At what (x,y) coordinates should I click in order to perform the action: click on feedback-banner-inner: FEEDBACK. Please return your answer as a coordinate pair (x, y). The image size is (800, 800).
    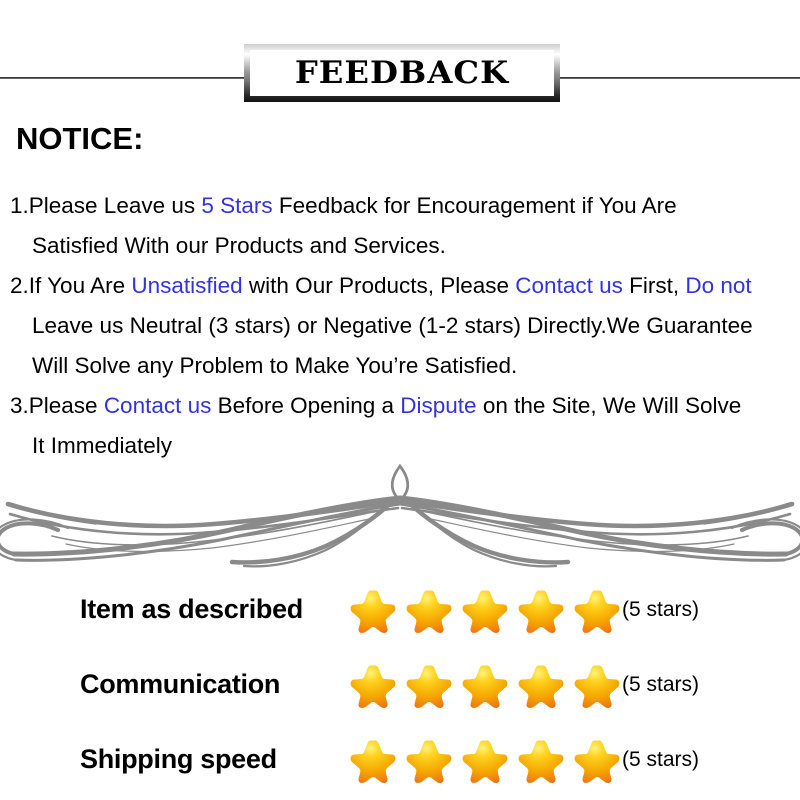
    Looking at the image, I should click on (402, 73).